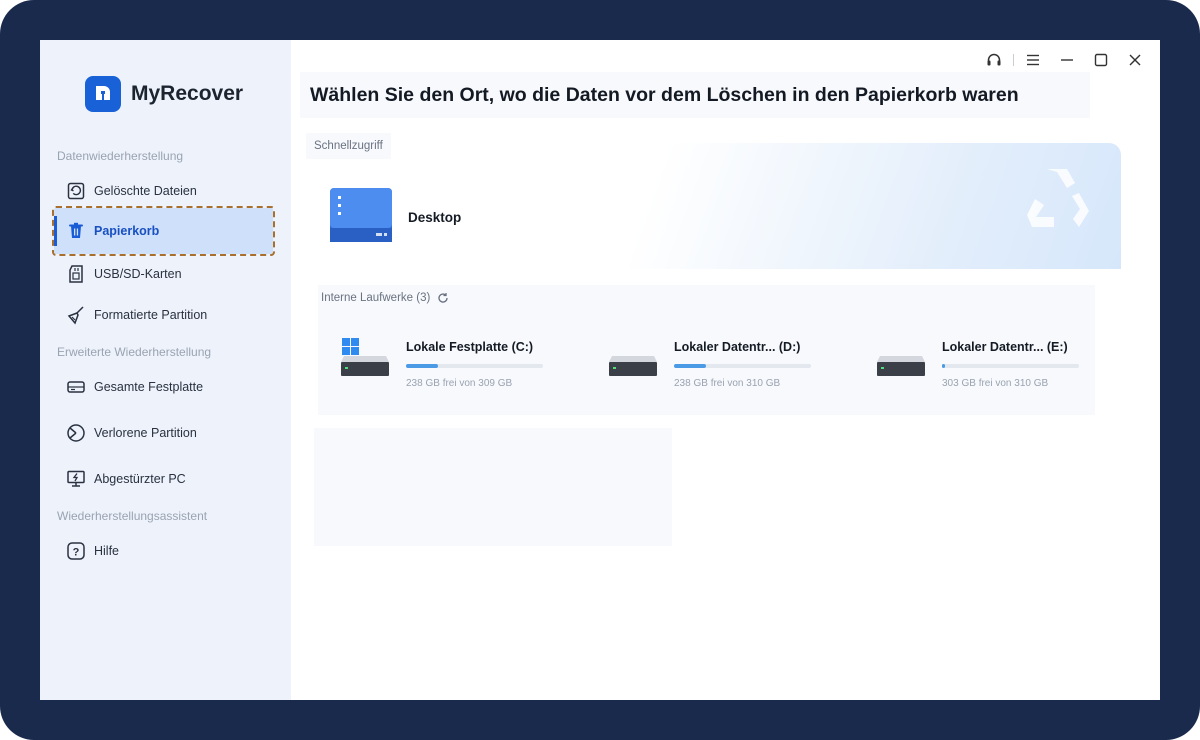 This screenshot has height=740, width=1200. Describe the element at coordinates (435, 217) in the screenshot. I see `desktop-label: Desktop` at that location.